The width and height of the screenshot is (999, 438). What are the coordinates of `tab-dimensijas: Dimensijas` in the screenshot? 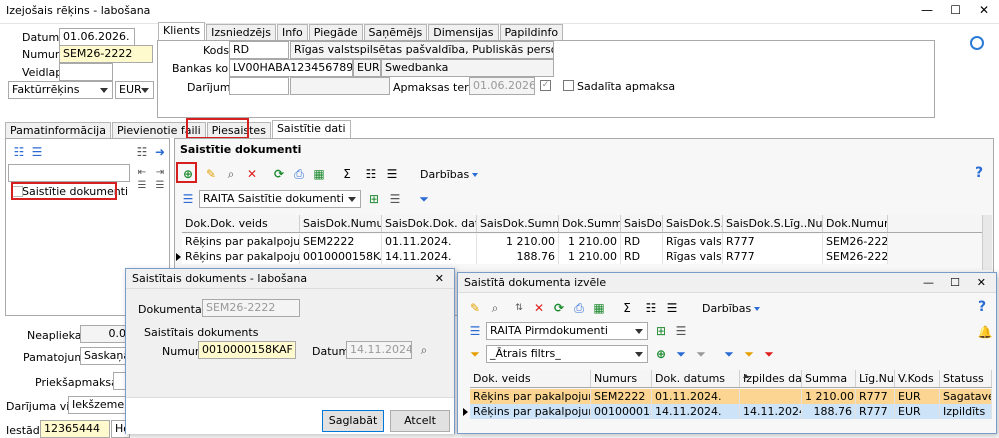 It's located at (463, 32).